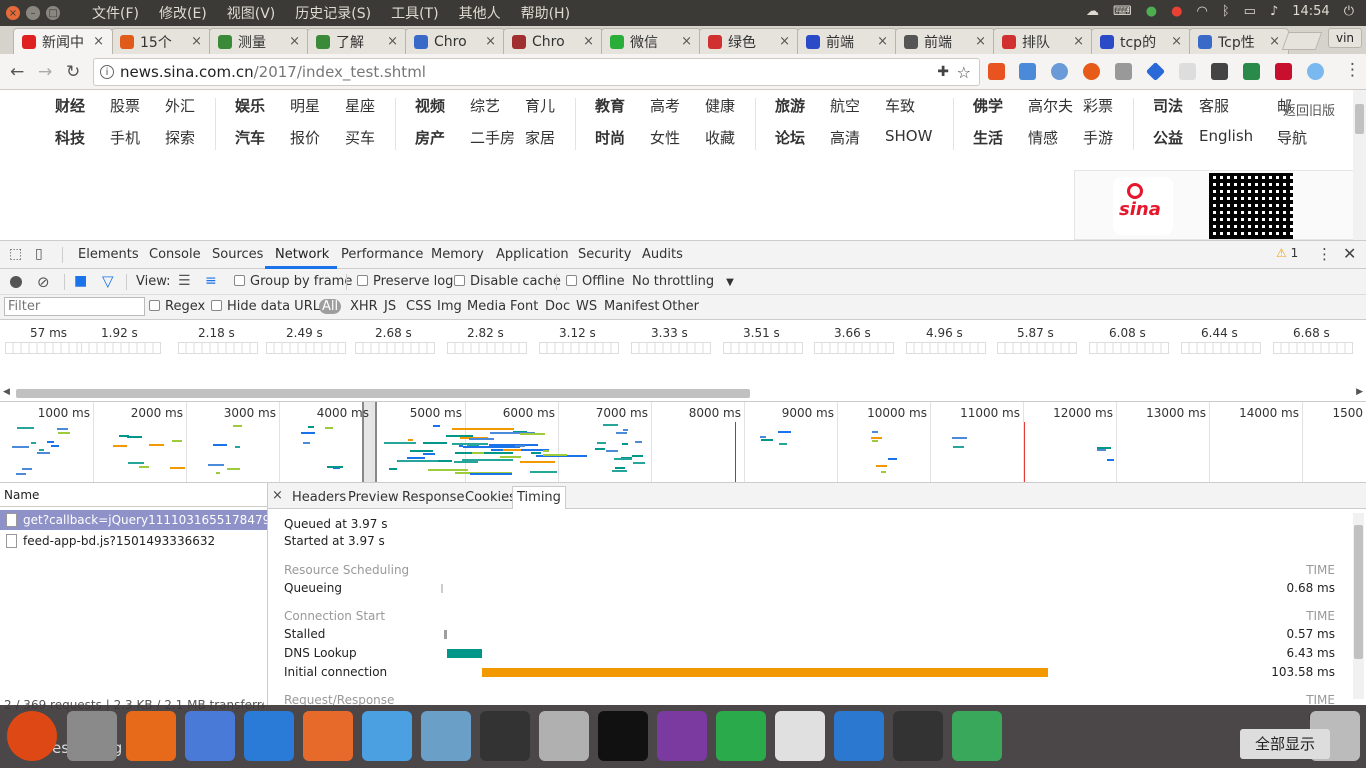 The width and height of the screenshot is (1366, 768). Describe the element at coordinates (180, 137) in the screenshot. I see `sina-nav-link: 探索` at that location.